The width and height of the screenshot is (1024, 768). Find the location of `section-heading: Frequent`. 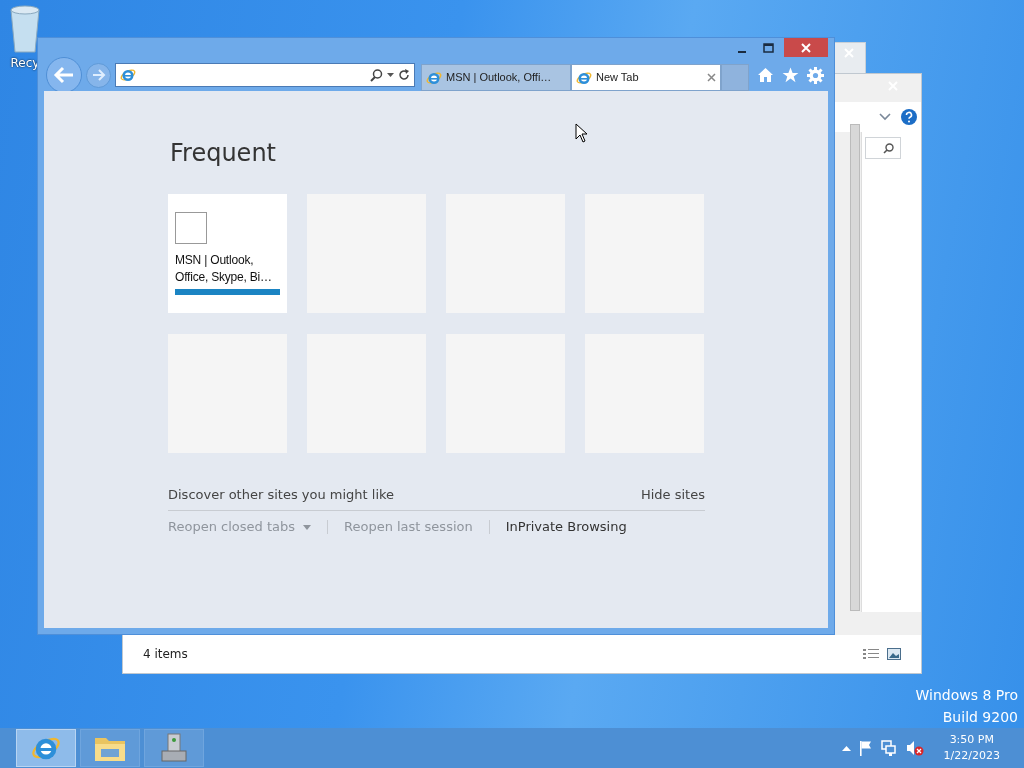

section-heading: Frequent is located at coordinates (223, 153).